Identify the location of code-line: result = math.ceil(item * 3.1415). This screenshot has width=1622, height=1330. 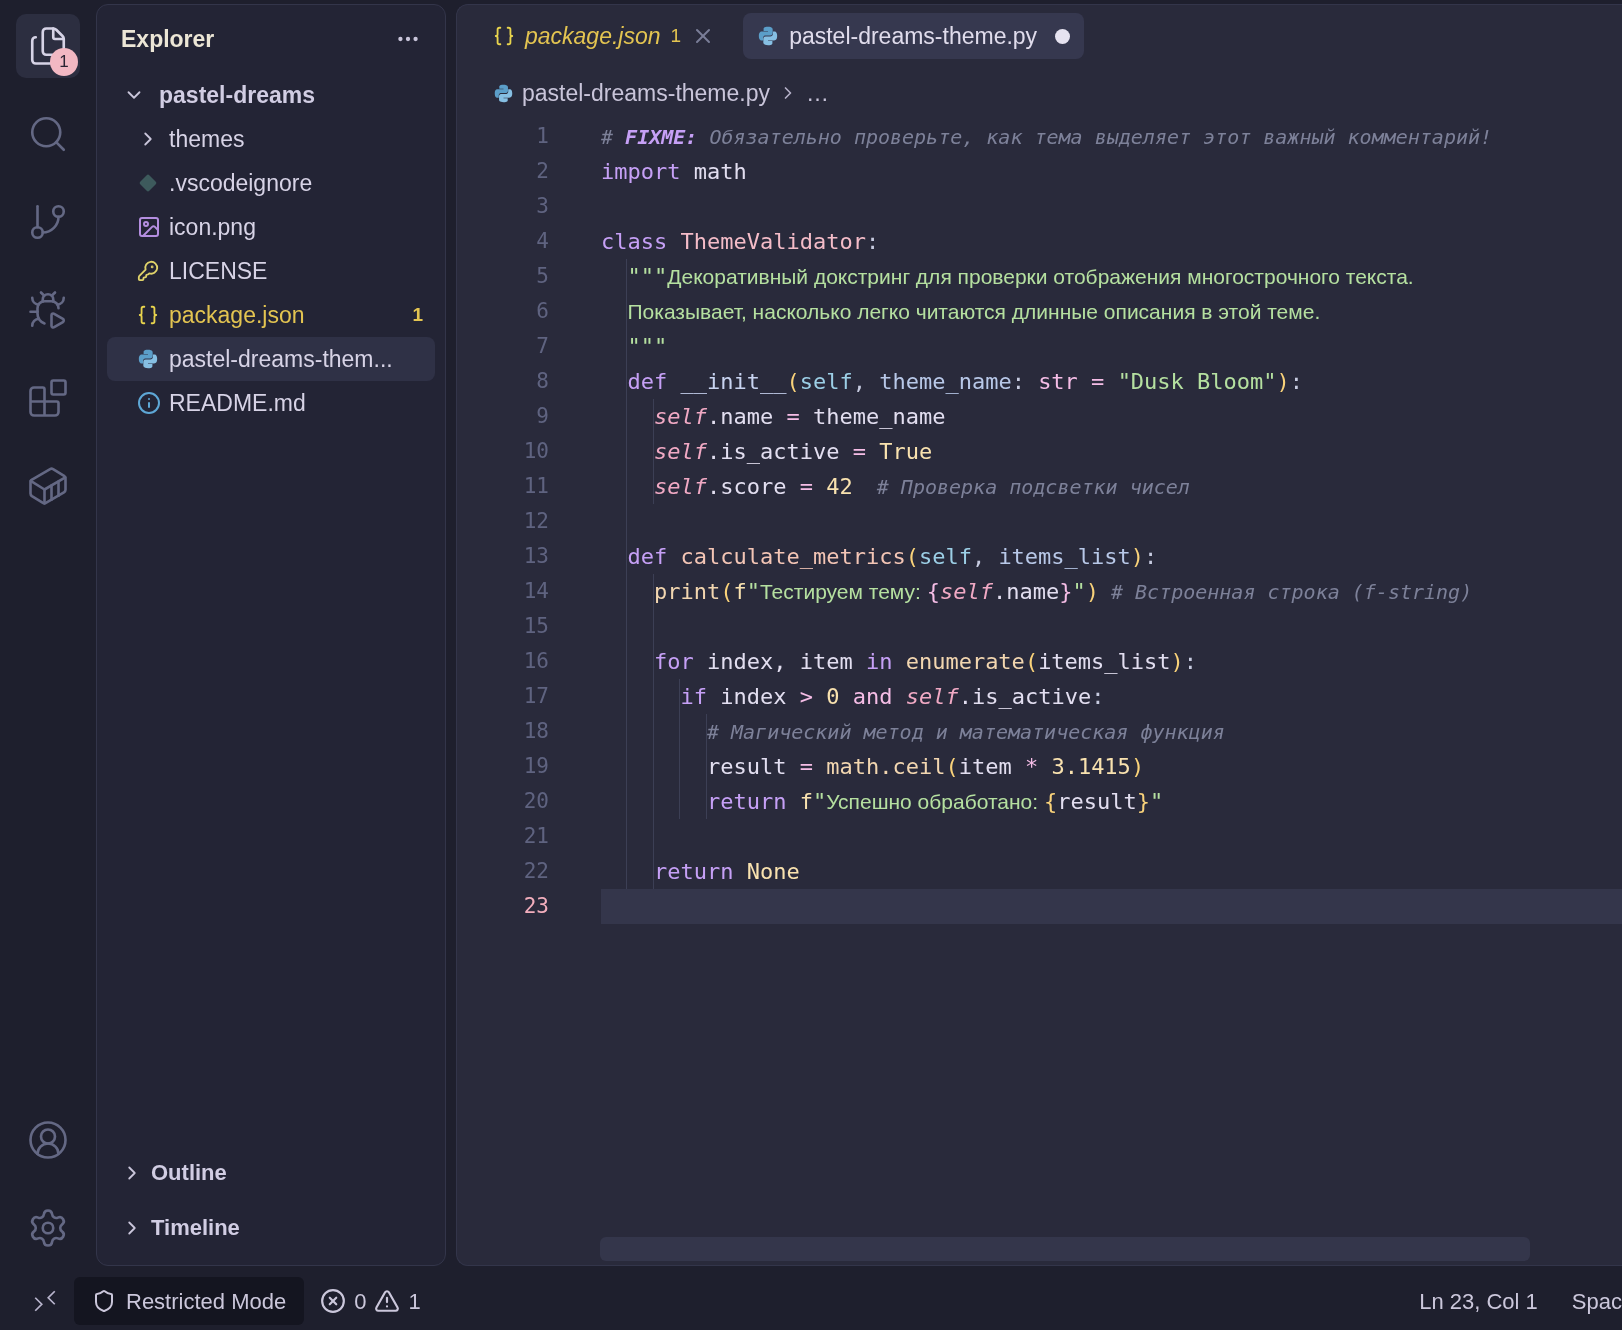
(1111, 766).